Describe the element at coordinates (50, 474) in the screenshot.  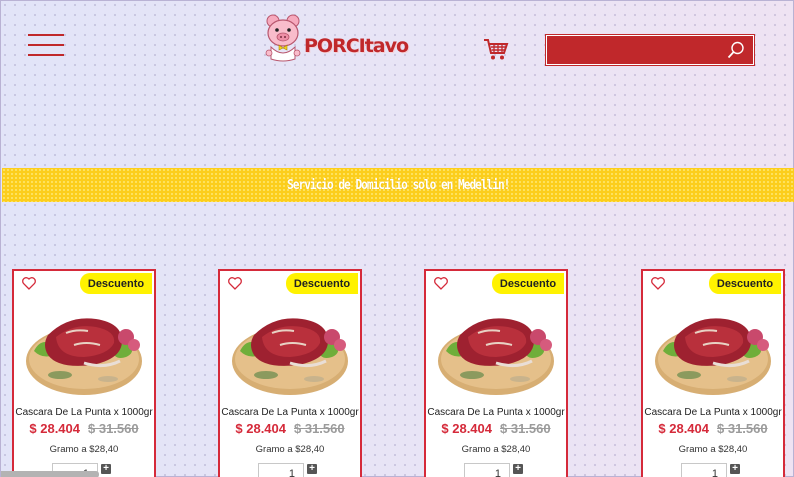
I see `horizontal-scrollbar` at that location.